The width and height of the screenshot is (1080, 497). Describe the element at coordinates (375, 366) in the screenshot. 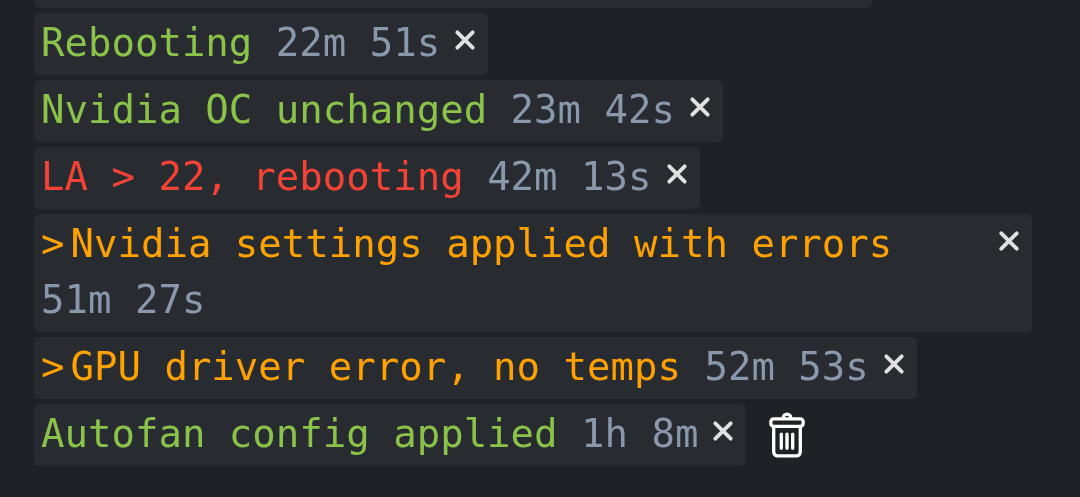

I see `message-text: GPU driver error, no temps` at that location.